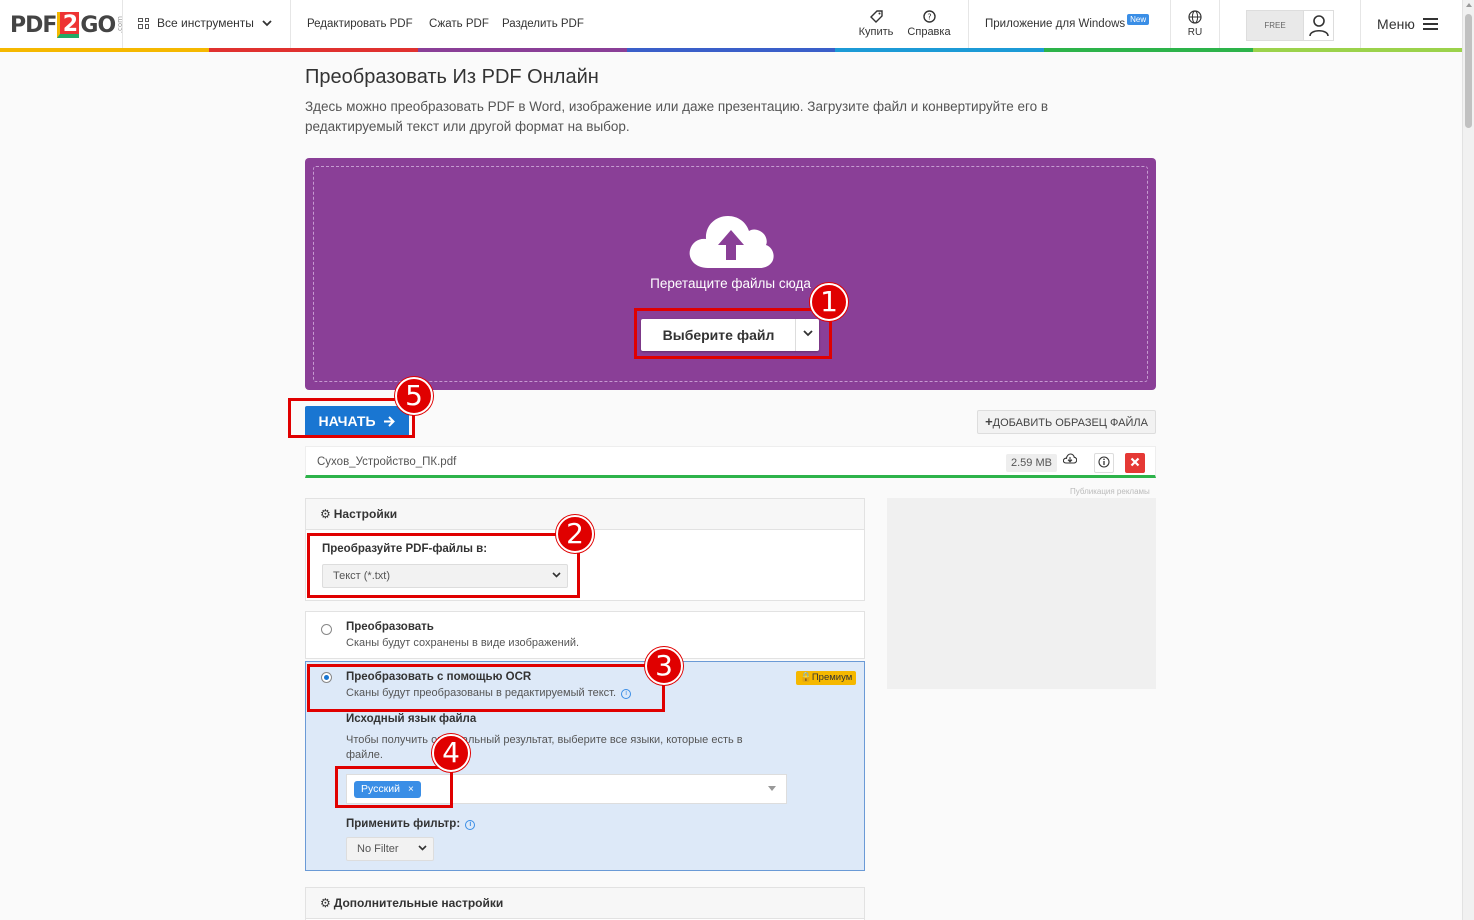 The image size is (1474, 920). What do you see at coordinates (1195, 18) in the screenshot?
I see `globe-icon` at bounding box center [1195, 18].